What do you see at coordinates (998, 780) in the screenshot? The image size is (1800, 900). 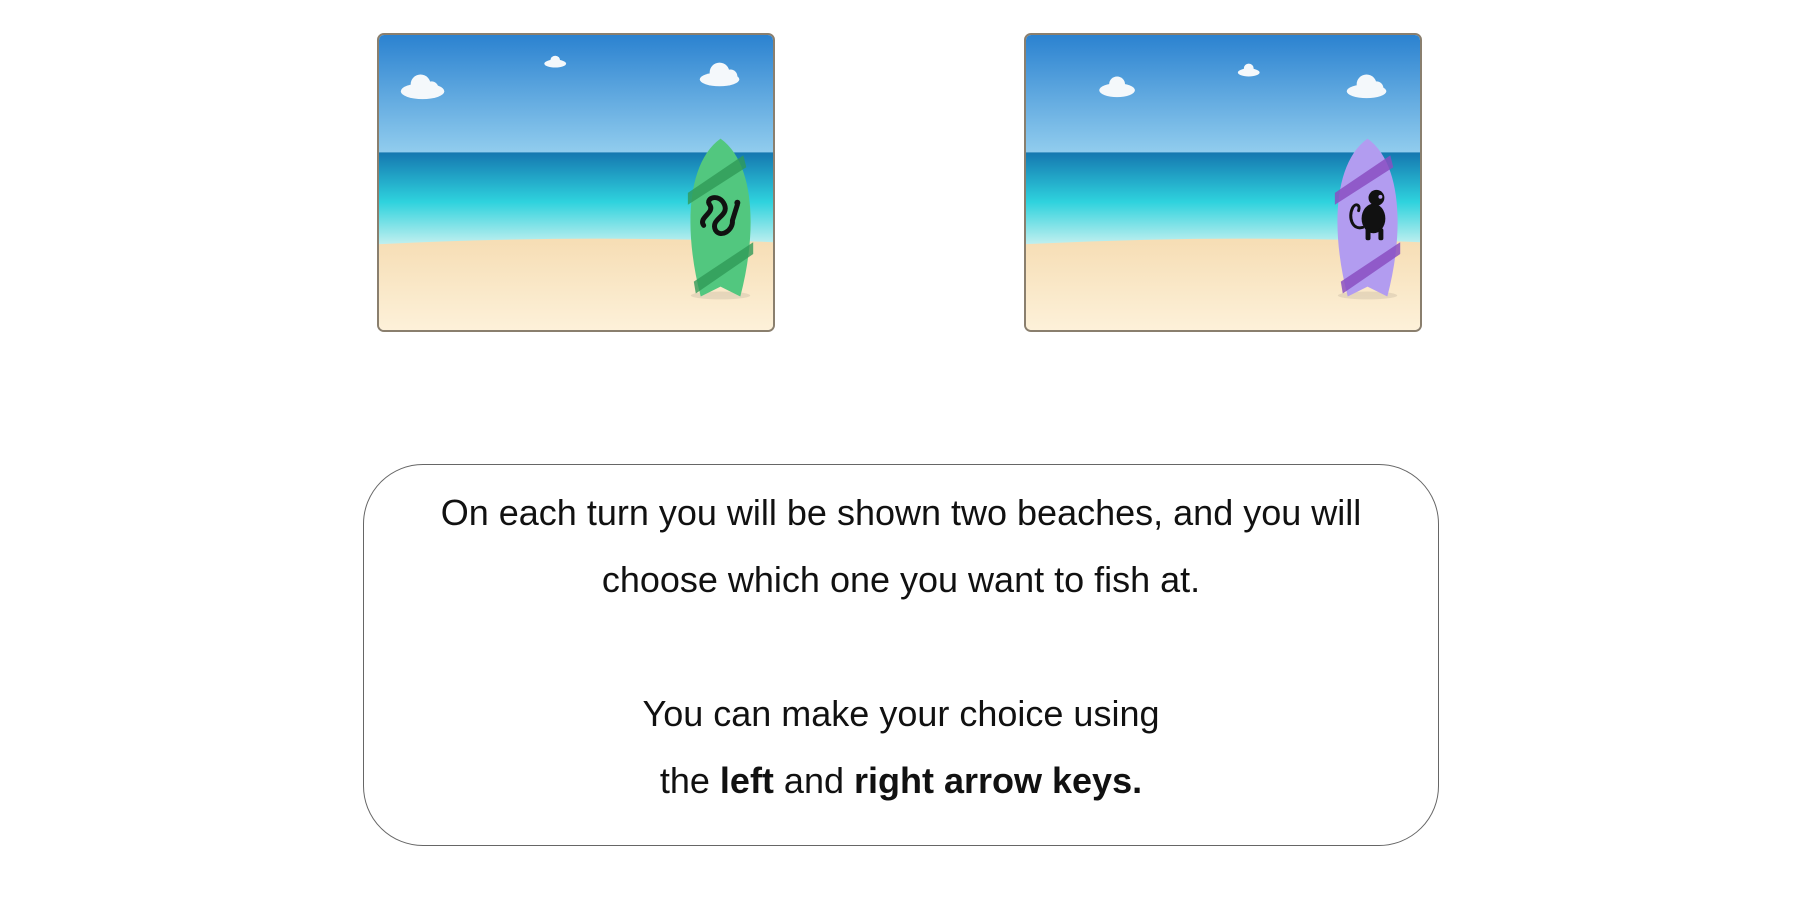 I see `right-key-label: right arrow keys.` at bounding box center [998, 780].